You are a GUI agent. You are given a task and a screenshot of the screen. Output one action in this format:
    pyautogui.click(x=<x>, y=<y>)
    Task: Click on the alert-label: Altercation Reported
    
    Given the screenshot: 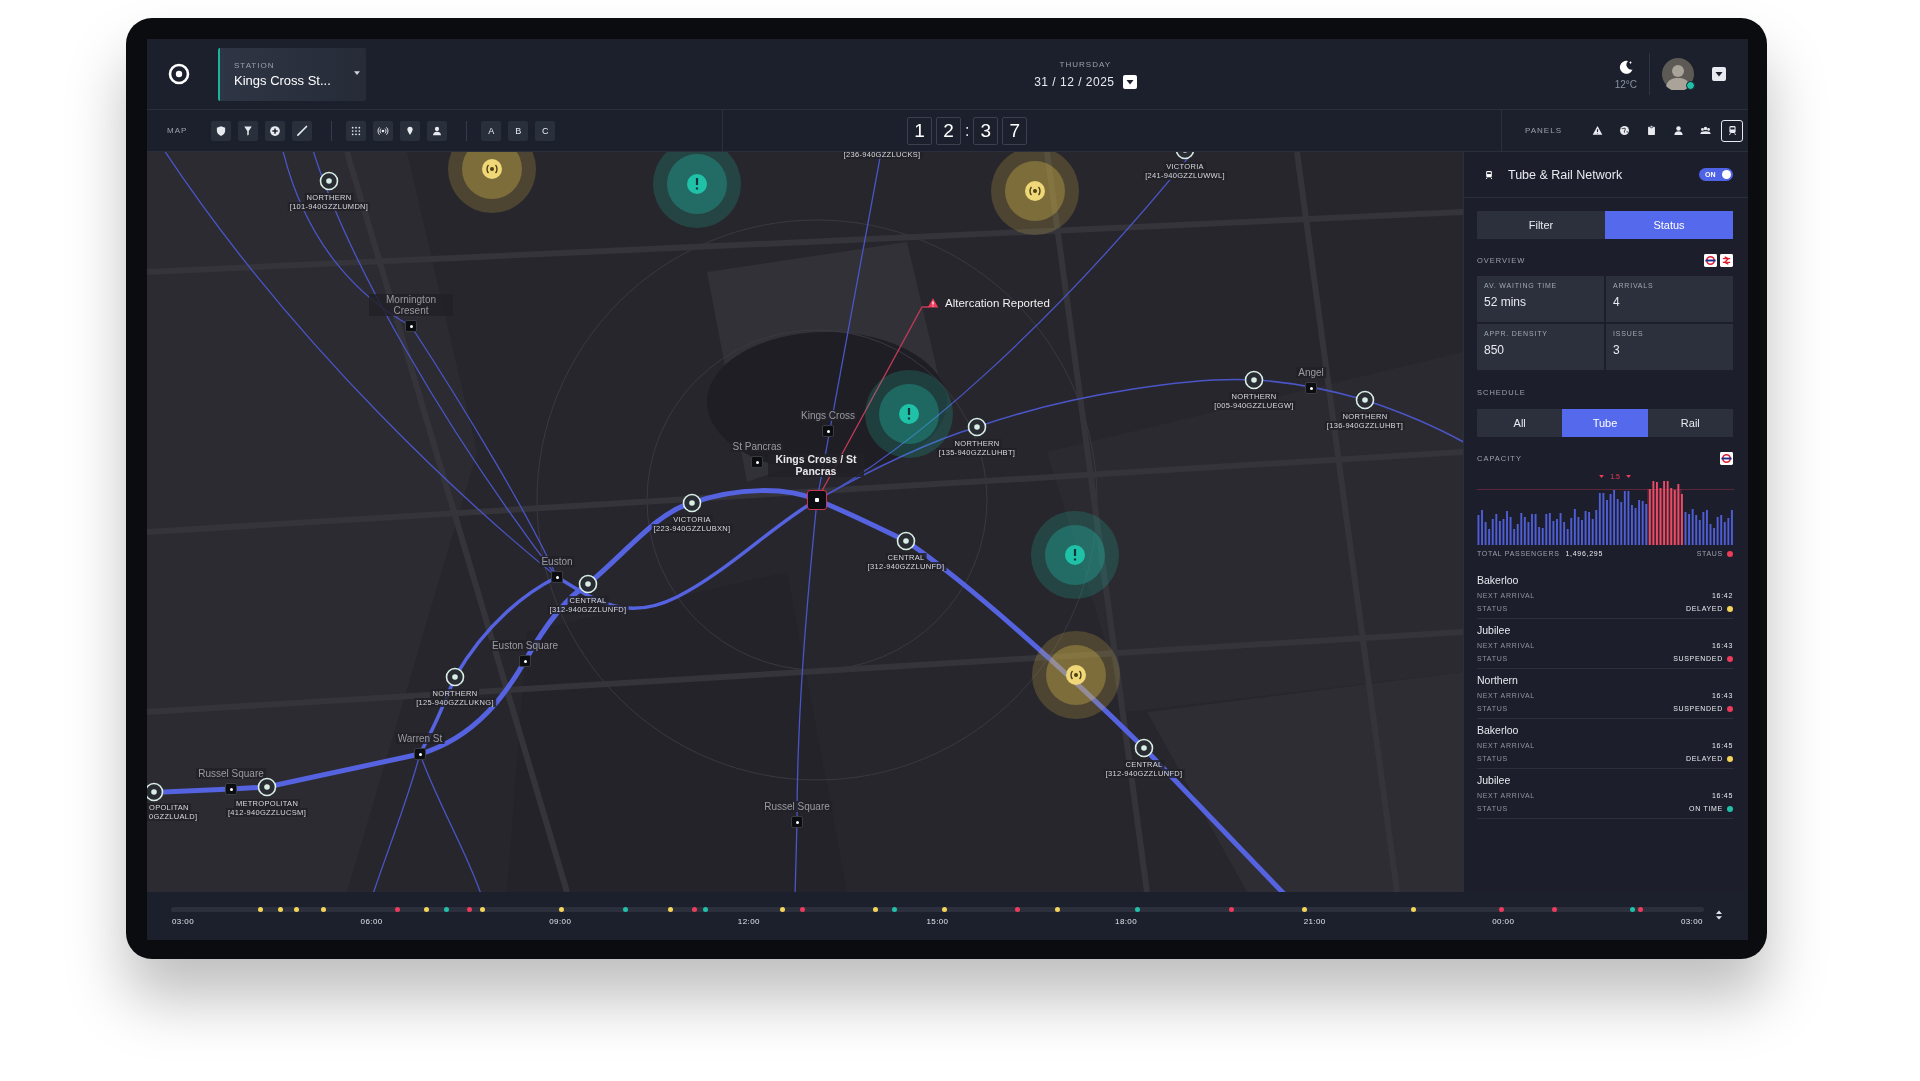 What is the action you would take?
    pyautogui.click(x=997, y=303)
    